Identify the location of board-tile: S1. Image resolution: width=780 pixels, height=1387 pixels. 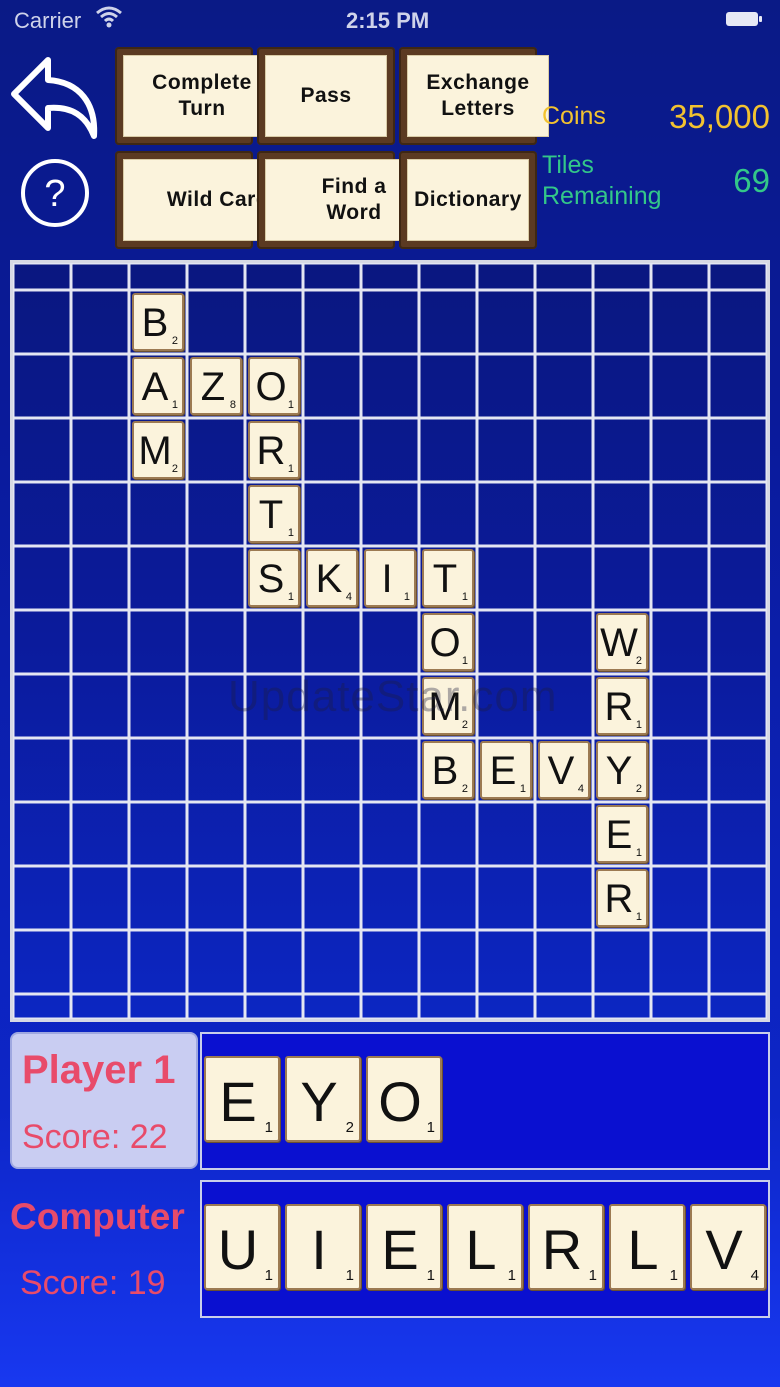
(274, 578).